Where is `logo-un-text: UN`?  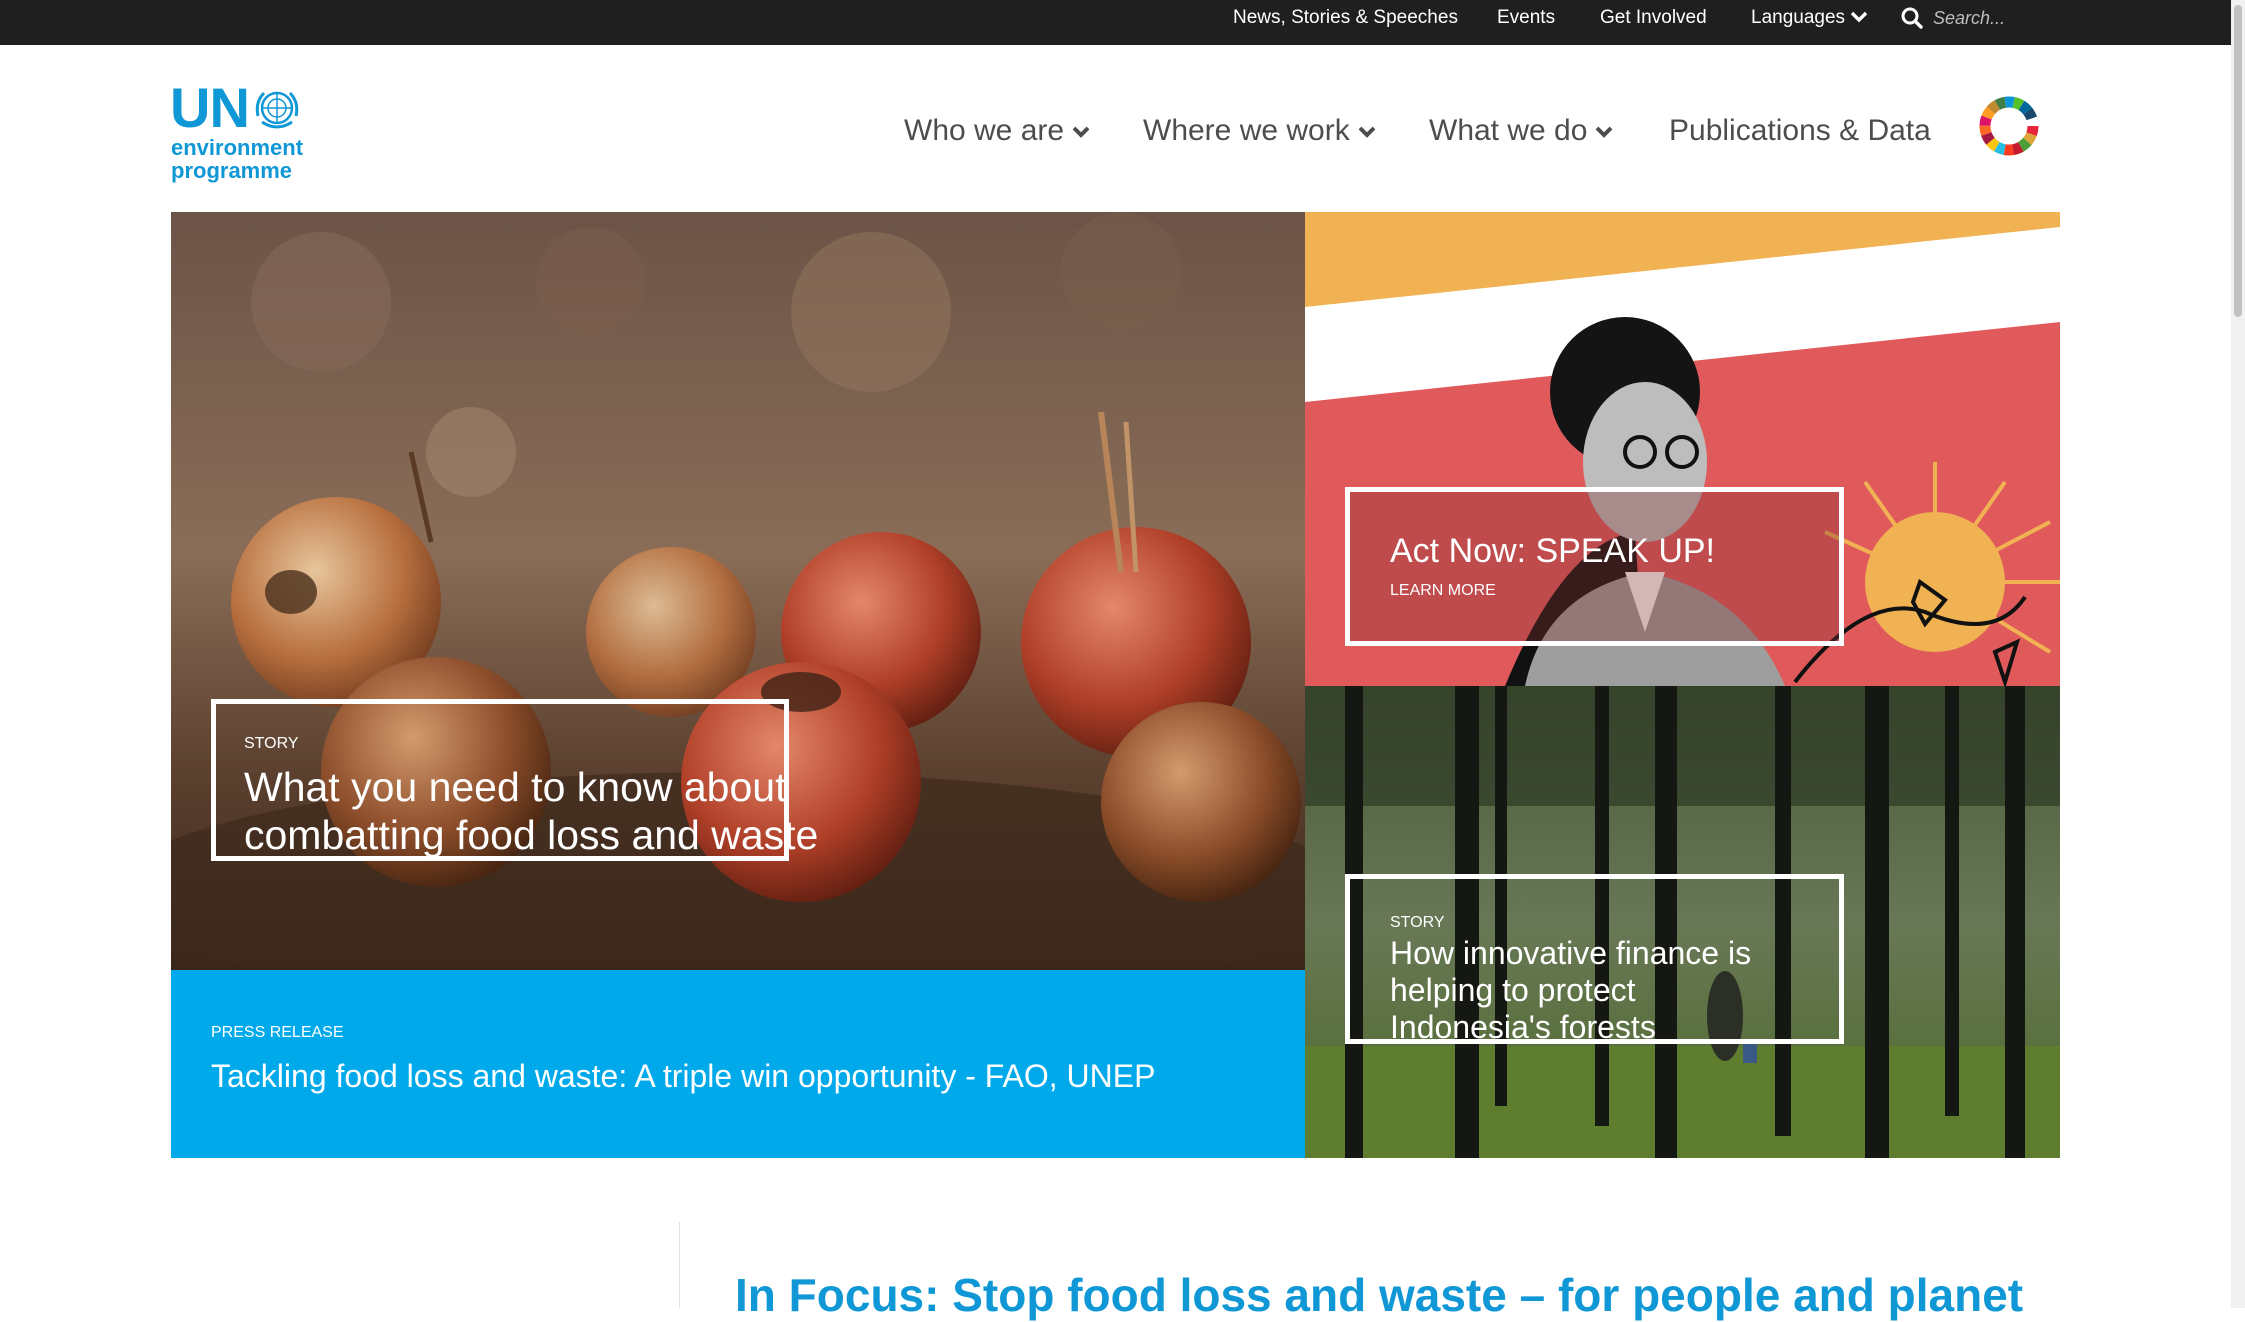 logo-un-text: UN is located at coordinates (210, 107).